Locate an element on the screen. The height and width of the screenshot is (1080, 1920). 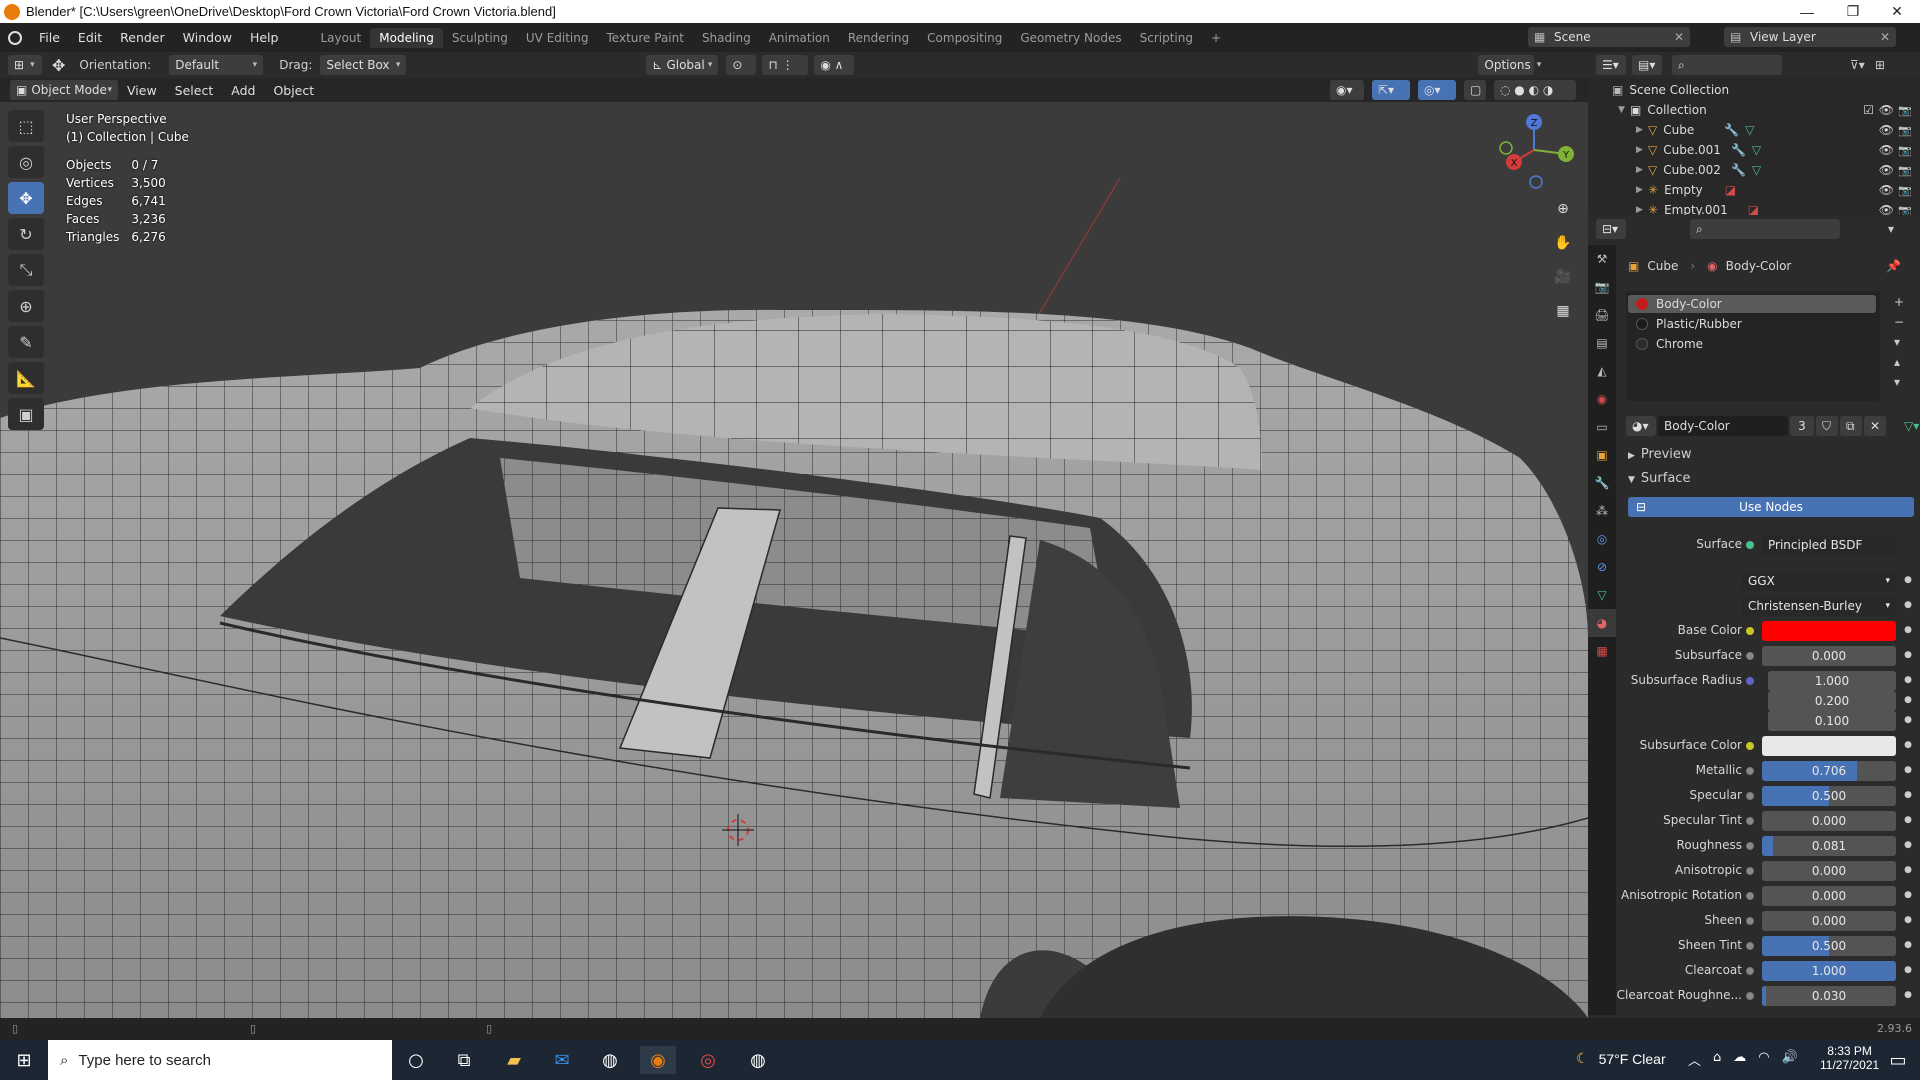
menu-help: Help is located at coordinates (264, 37).